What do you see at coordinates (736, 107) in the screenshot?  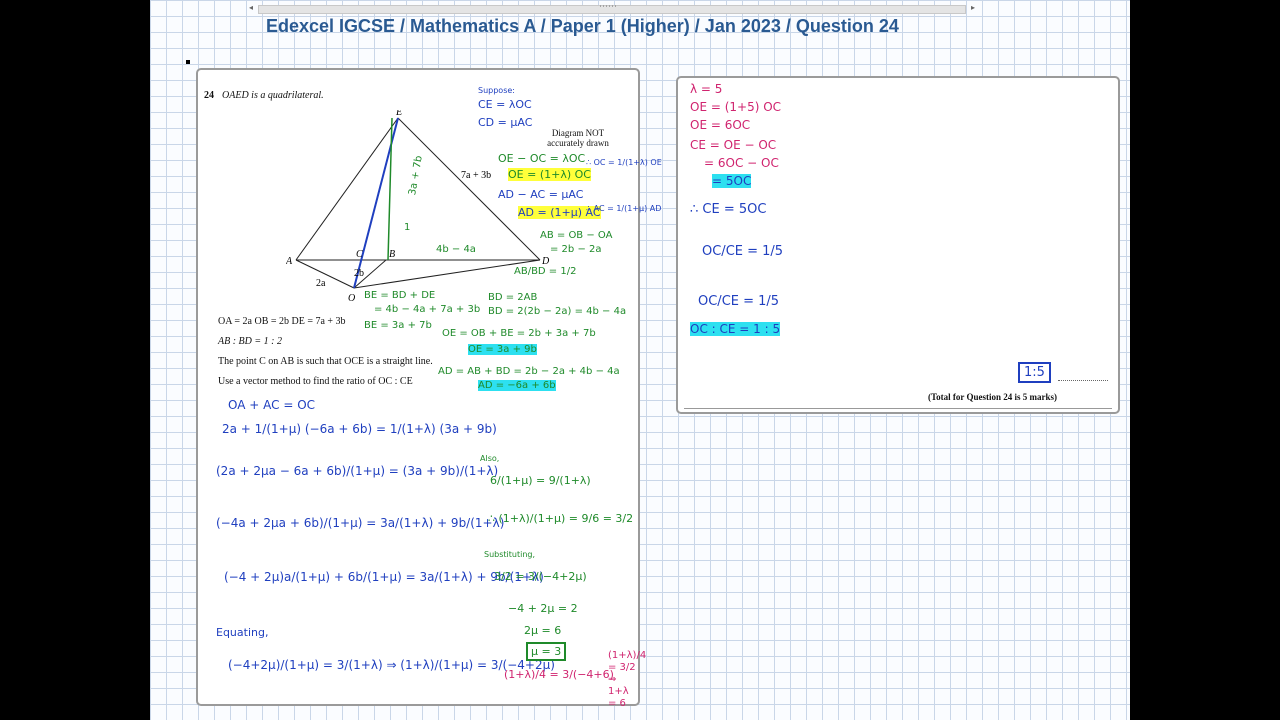 I see `ans-oe-1: OE = (1+5) OC` at bounding box center [736, 107].